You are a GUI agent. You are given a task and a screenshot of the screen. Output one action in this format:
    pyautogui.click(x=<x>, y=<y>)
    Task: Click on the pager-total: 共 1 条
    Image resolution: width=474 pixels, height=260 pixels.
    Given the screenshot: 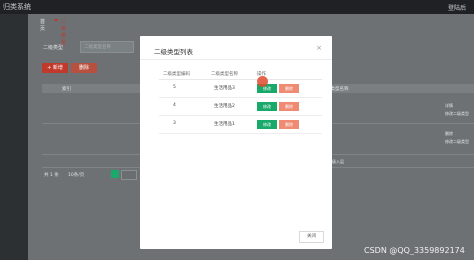 What is the action you would take?
    pyautogui.click(x=51, y=175)
    